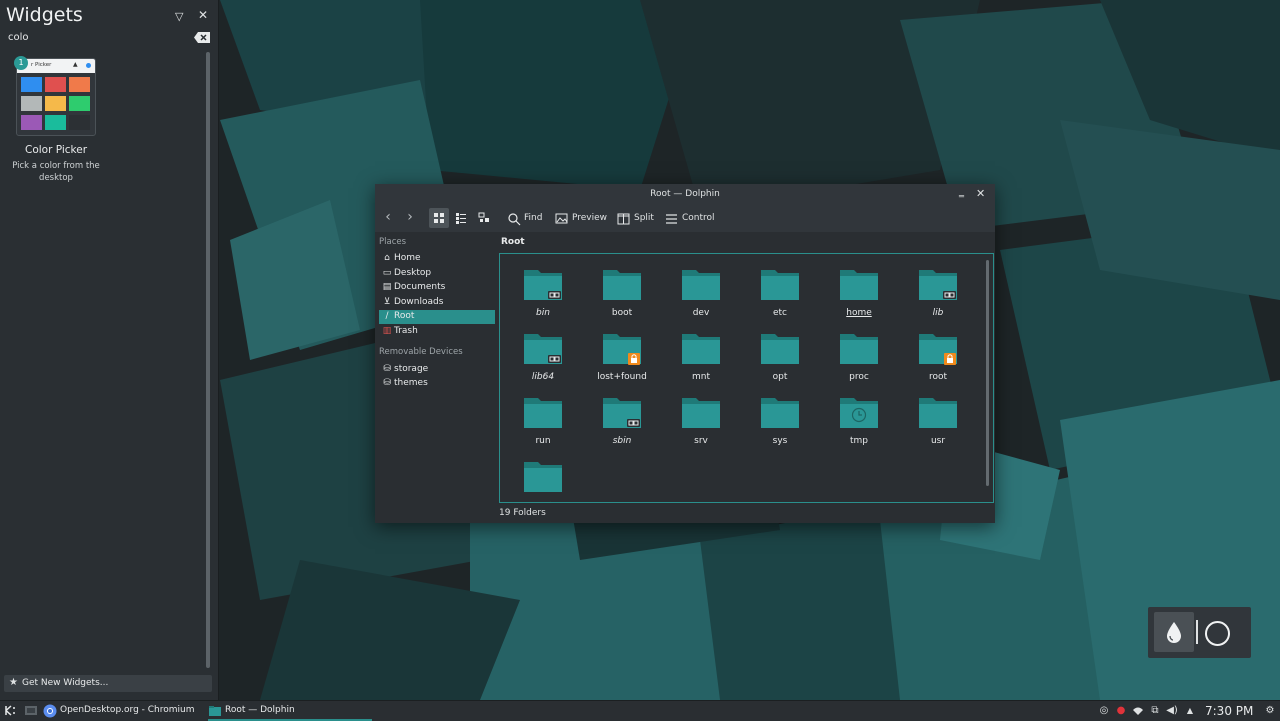 This screenshot has height=721, width=1280. I want to click on places-item-home: ⌂ Home, so click(437, 259).